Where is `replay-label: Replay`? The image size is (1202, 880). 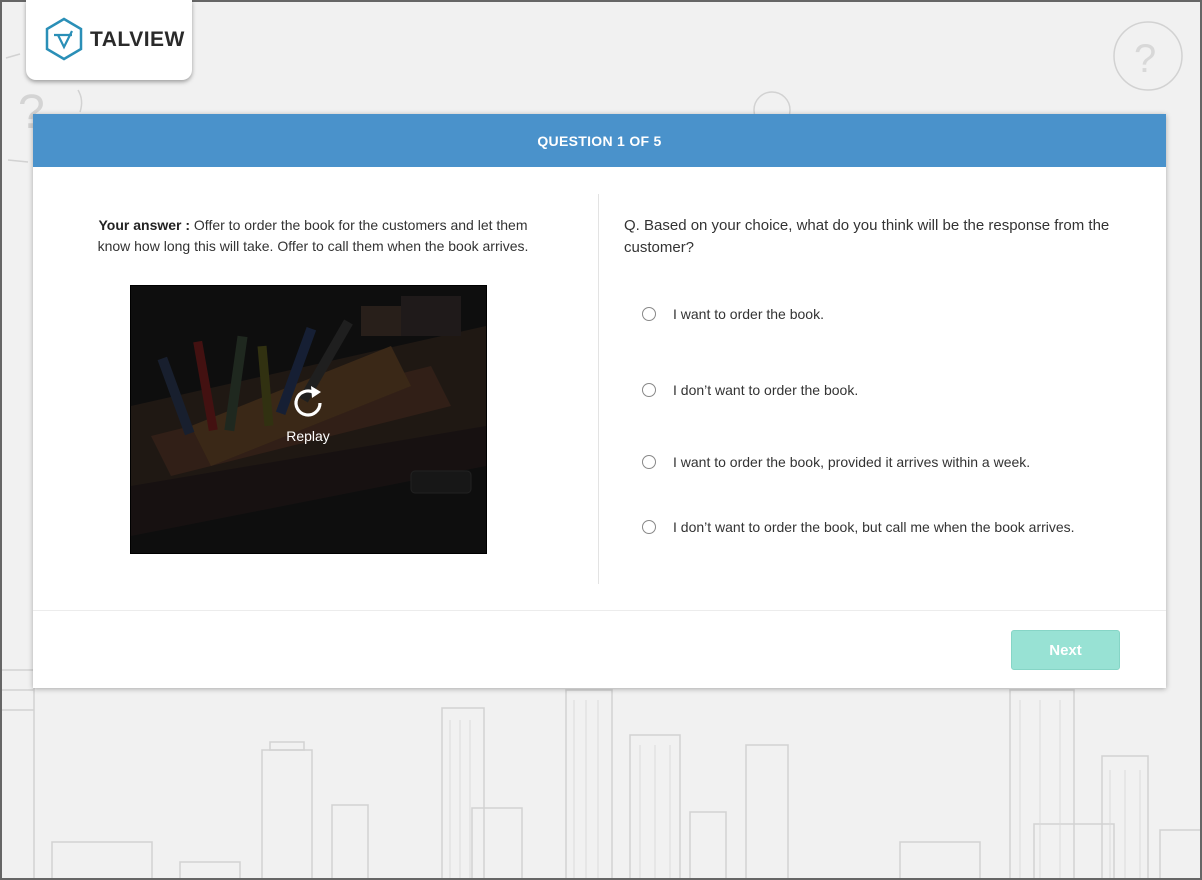 replay-label: Replay is located at coordinates (308, 436).